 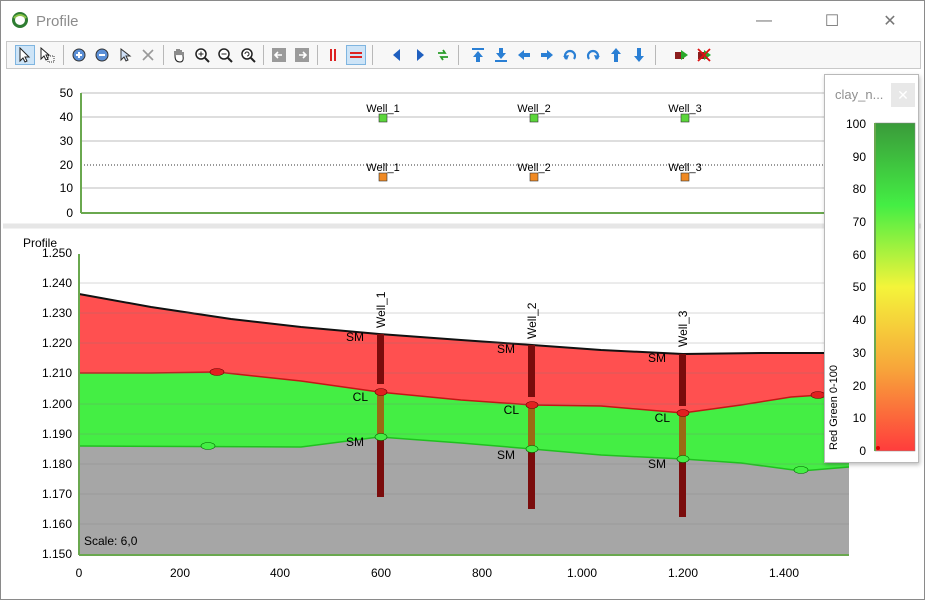 I want to click on profile-y-tick: 1.170, so click(x=57, y=494).